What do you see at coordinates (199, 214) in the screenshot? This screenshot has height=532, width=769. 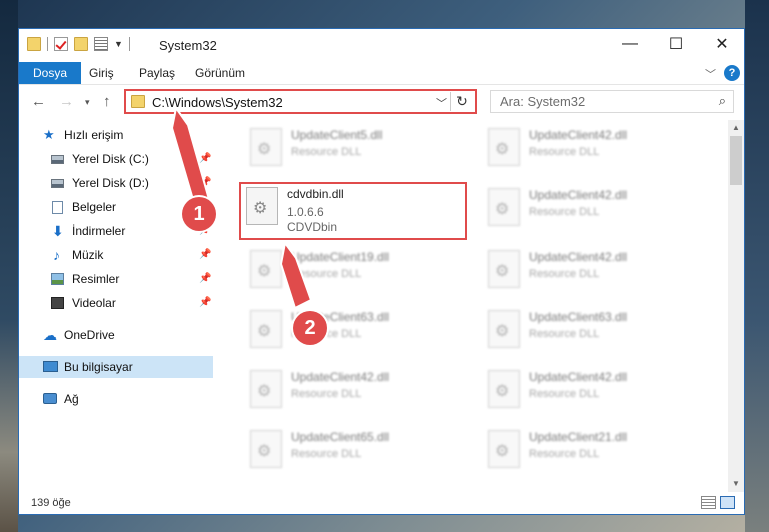 I see `callout-badge-1: 1` at bounding box center [199, 214].